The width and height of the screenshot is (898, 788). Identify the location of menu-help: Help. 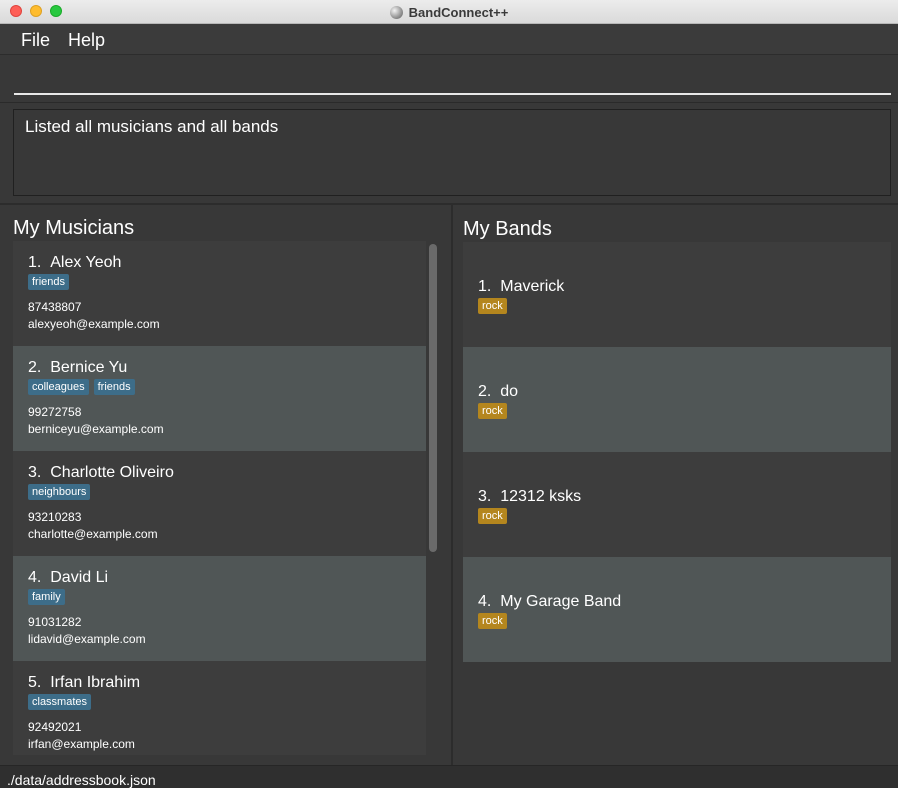
(86, 40).